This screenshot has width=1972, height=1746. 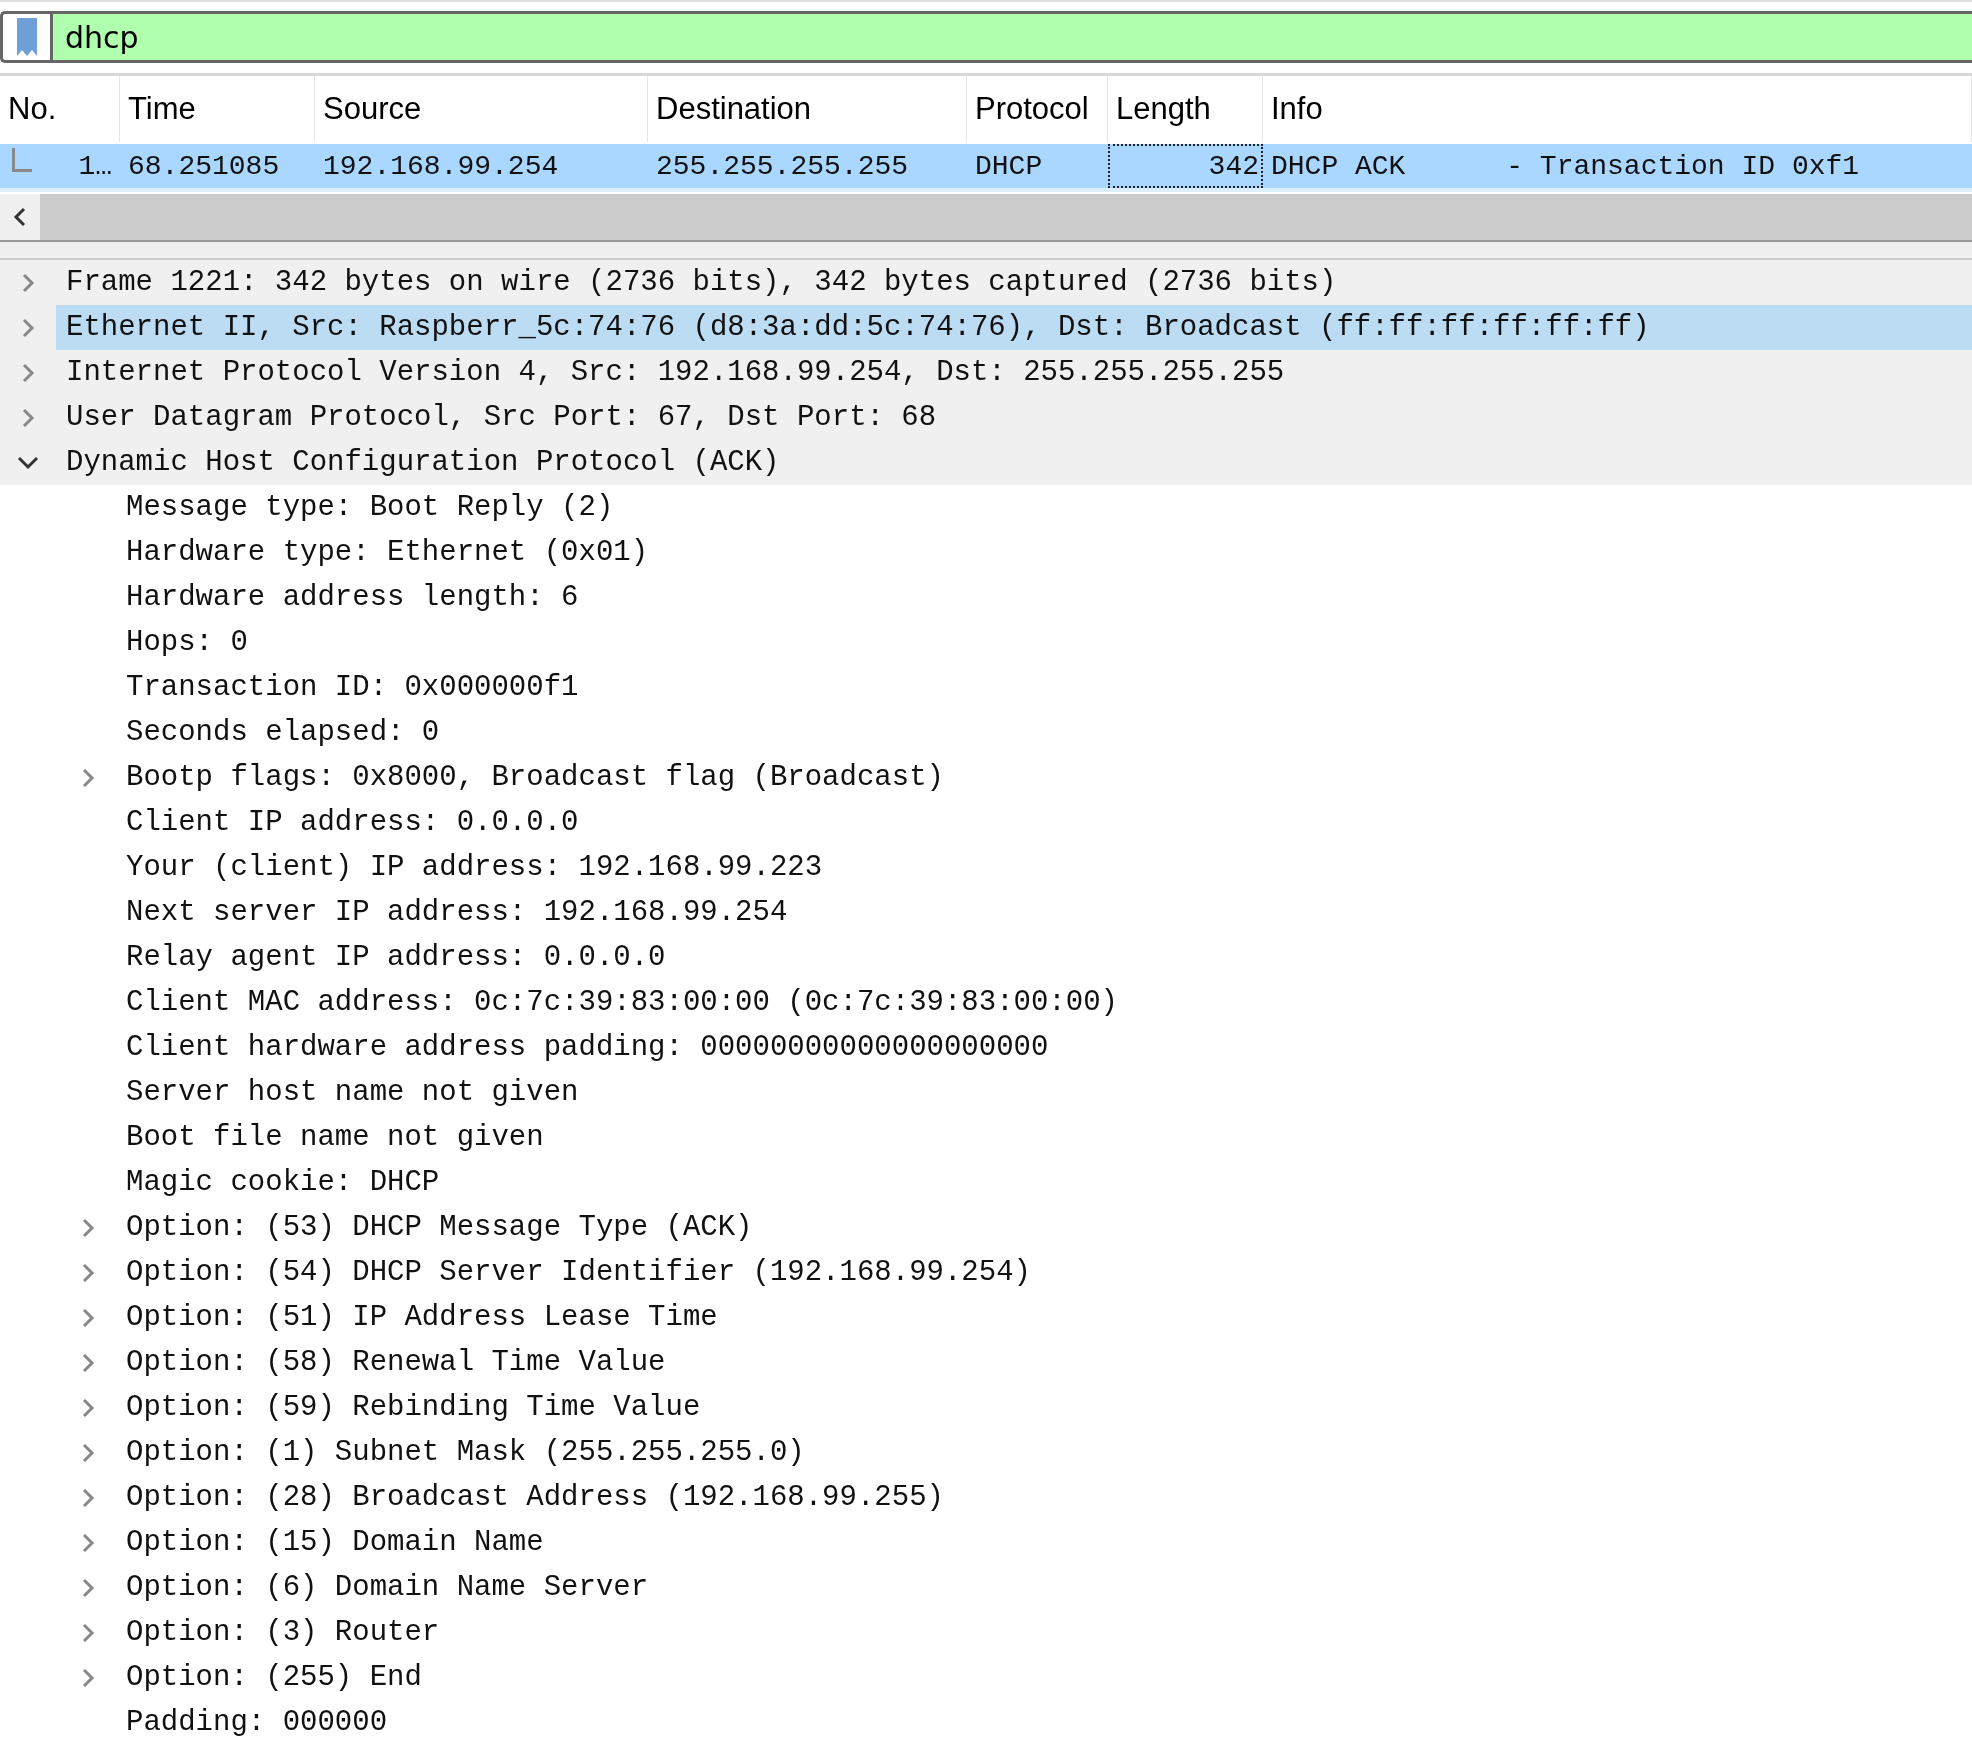 What do you see at coordinates (1044, 1182) in the screenshot?
I see `tree-item: Magic cookie: DHCP` at bounding box center [1044, 1182].